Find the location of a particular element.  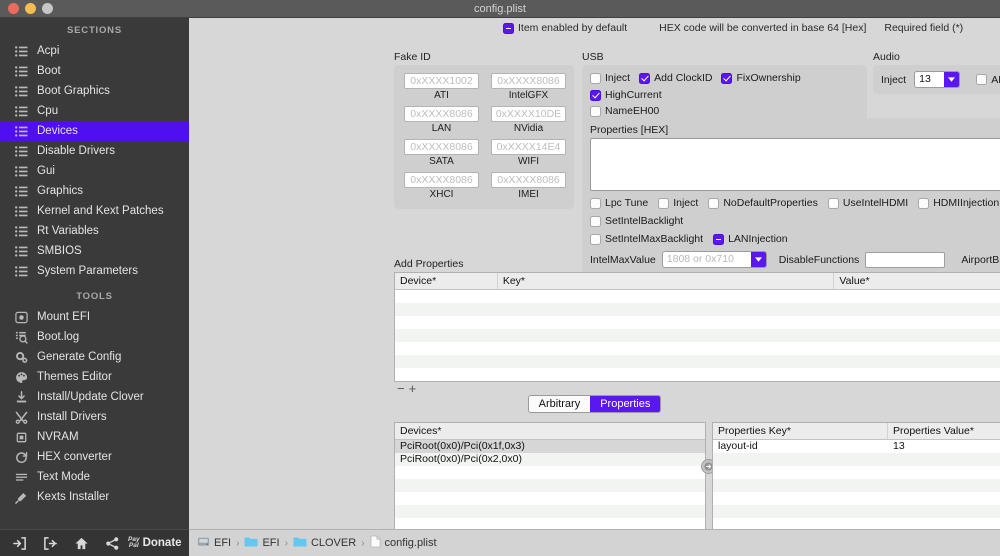

checkbox-nodefaultproperties: NoDefaultProperties is located at coordinates (763, 203).